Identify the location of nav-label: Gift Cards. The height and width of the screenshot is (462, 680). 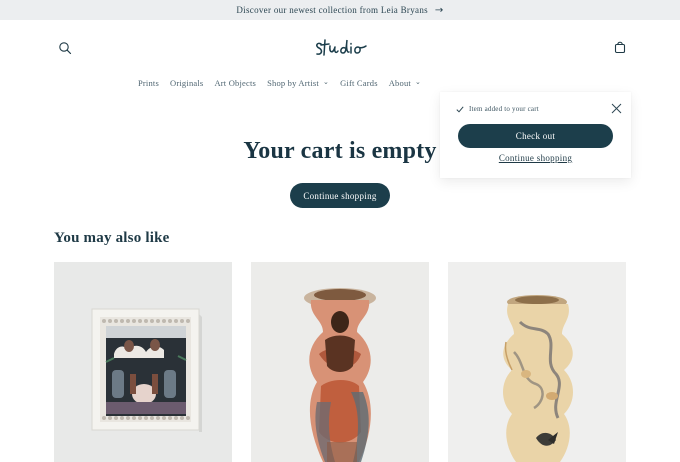
(359, 83).